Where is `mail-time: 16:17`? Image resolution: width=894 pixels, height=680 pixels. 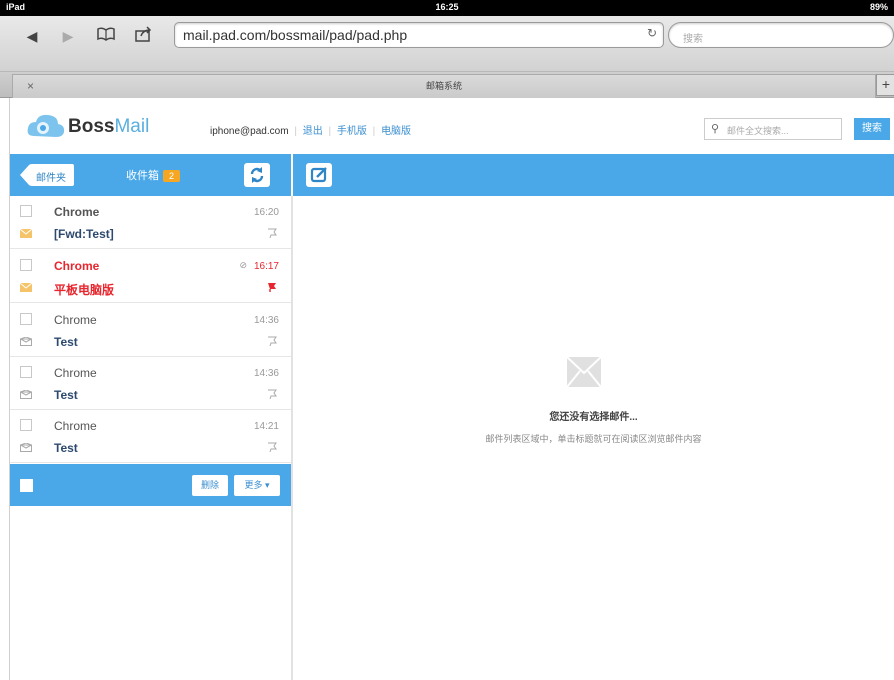
mail-time: 16:17 is located at coordinates (266, 266).